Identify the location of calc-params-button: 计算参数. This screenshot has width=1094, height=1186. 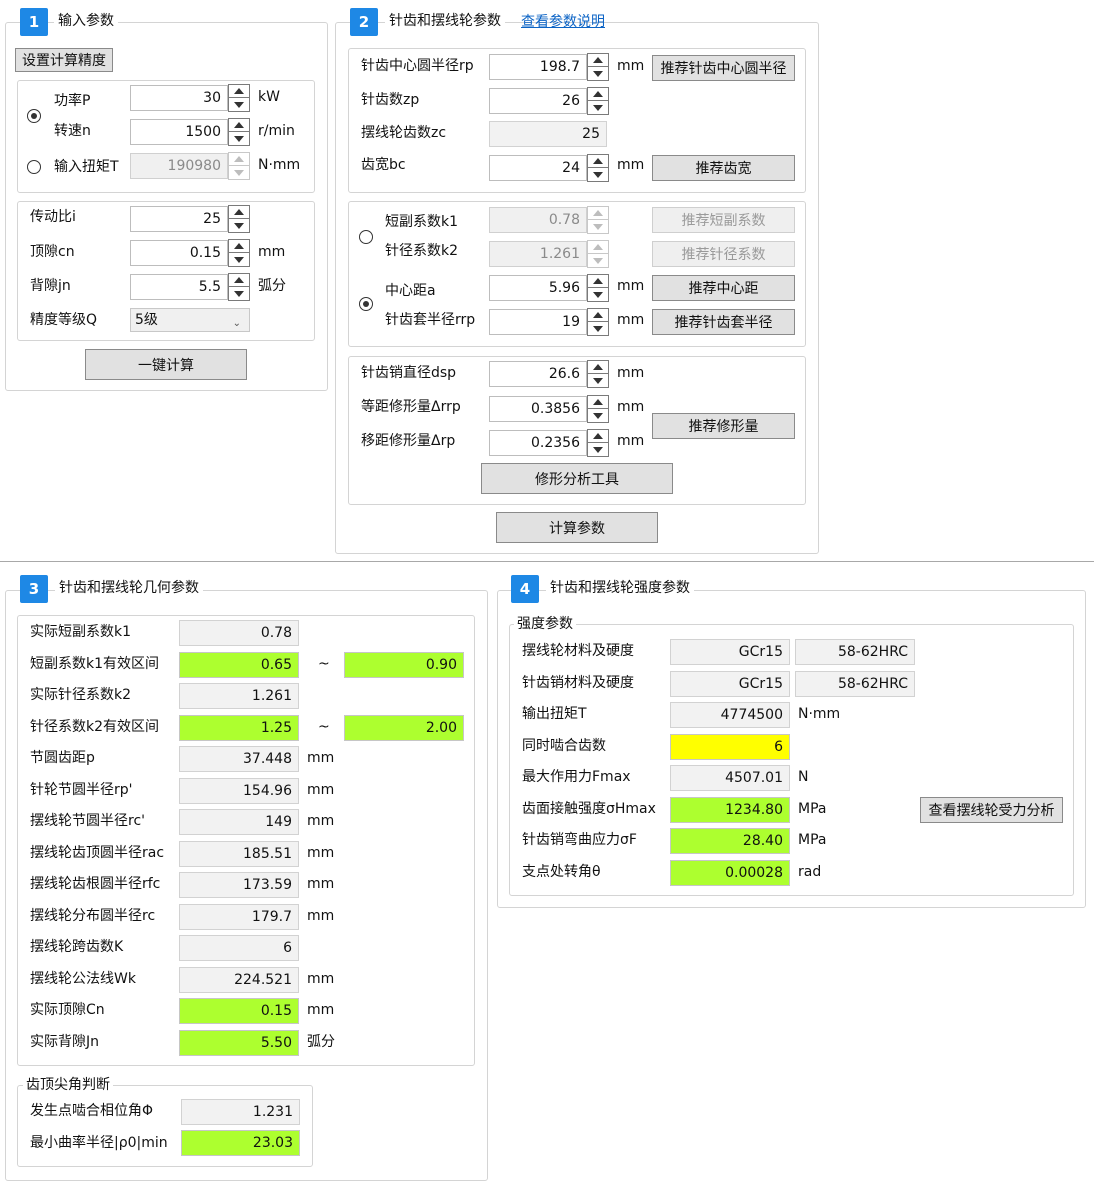
(577, 527).